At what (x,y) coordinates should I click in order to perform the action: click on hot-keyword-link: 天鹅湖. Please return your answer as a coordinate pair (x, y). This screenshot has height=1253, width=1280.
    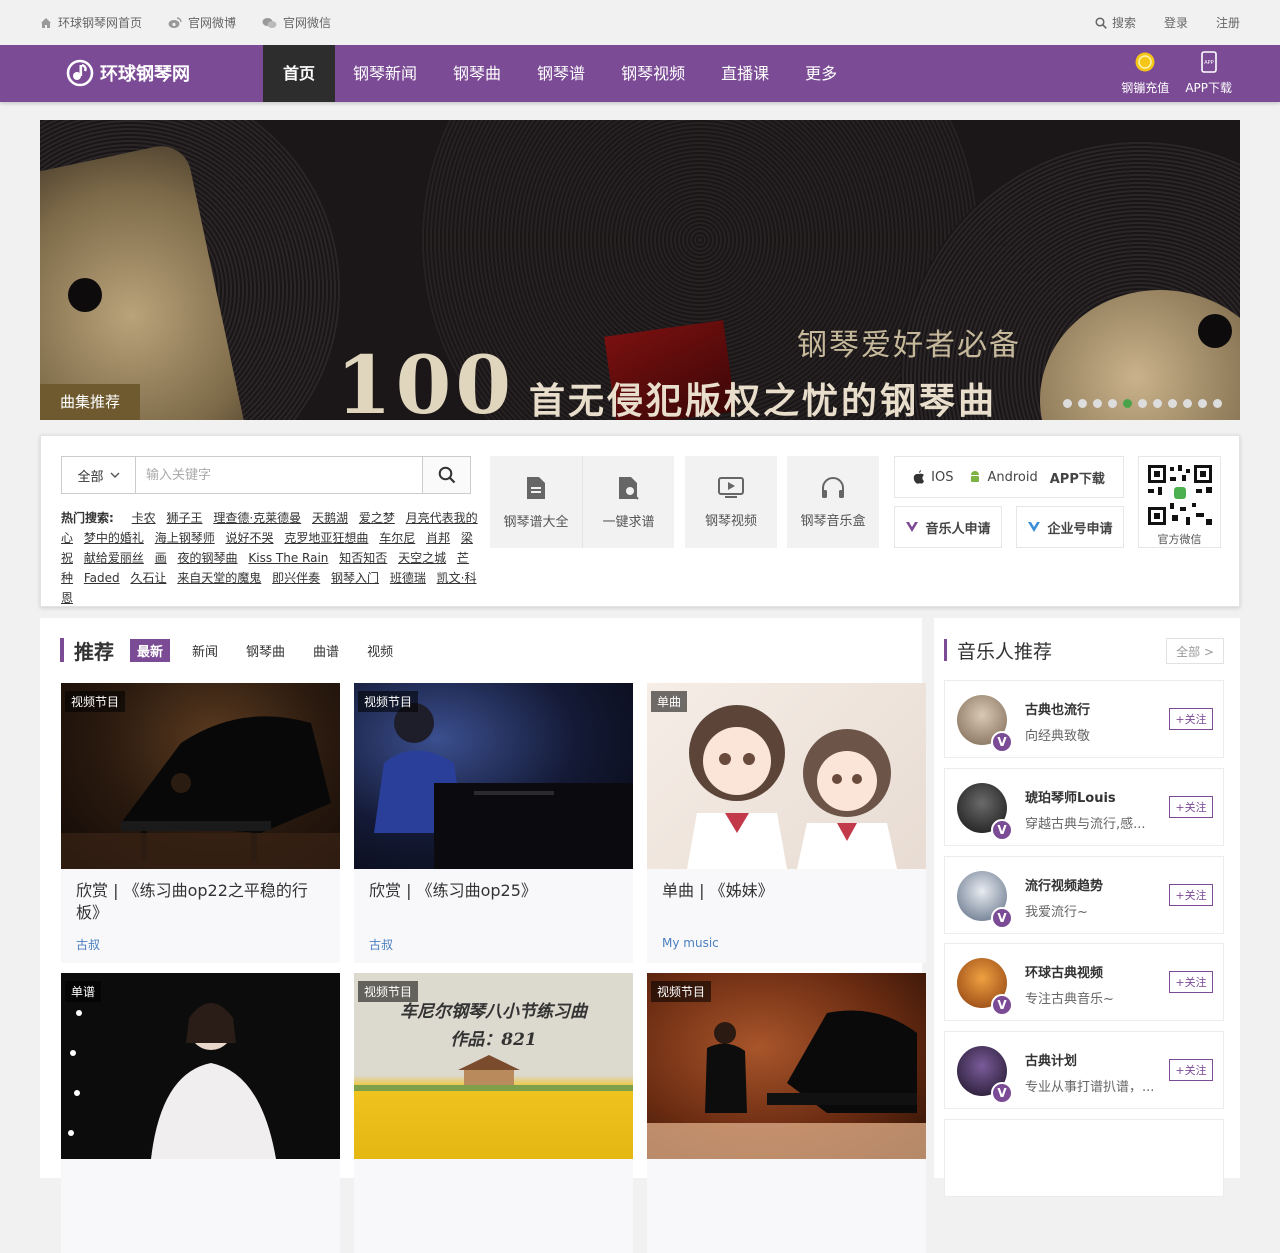
    Looking at the image, I should click on (330, 518).